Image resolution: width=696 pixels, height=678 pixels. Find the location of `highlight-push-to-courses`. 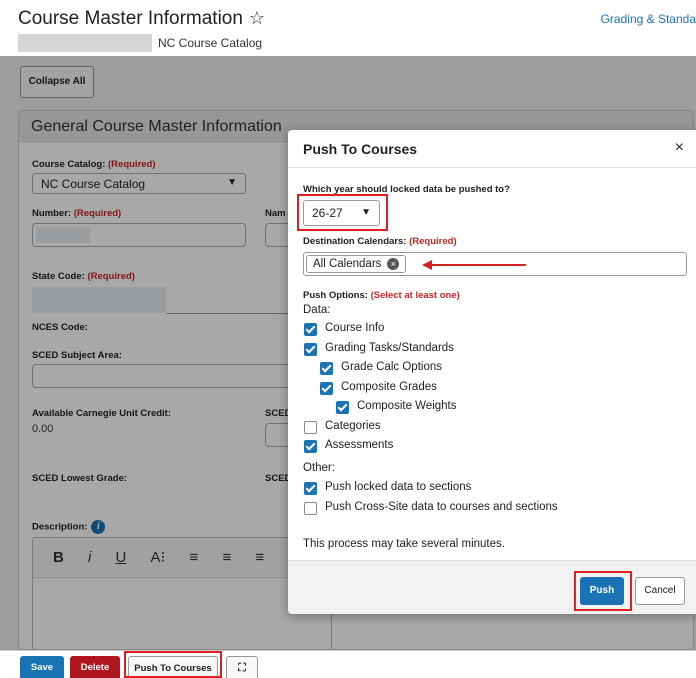

highlight-push-to-courses is located at coordinates (173, 664).